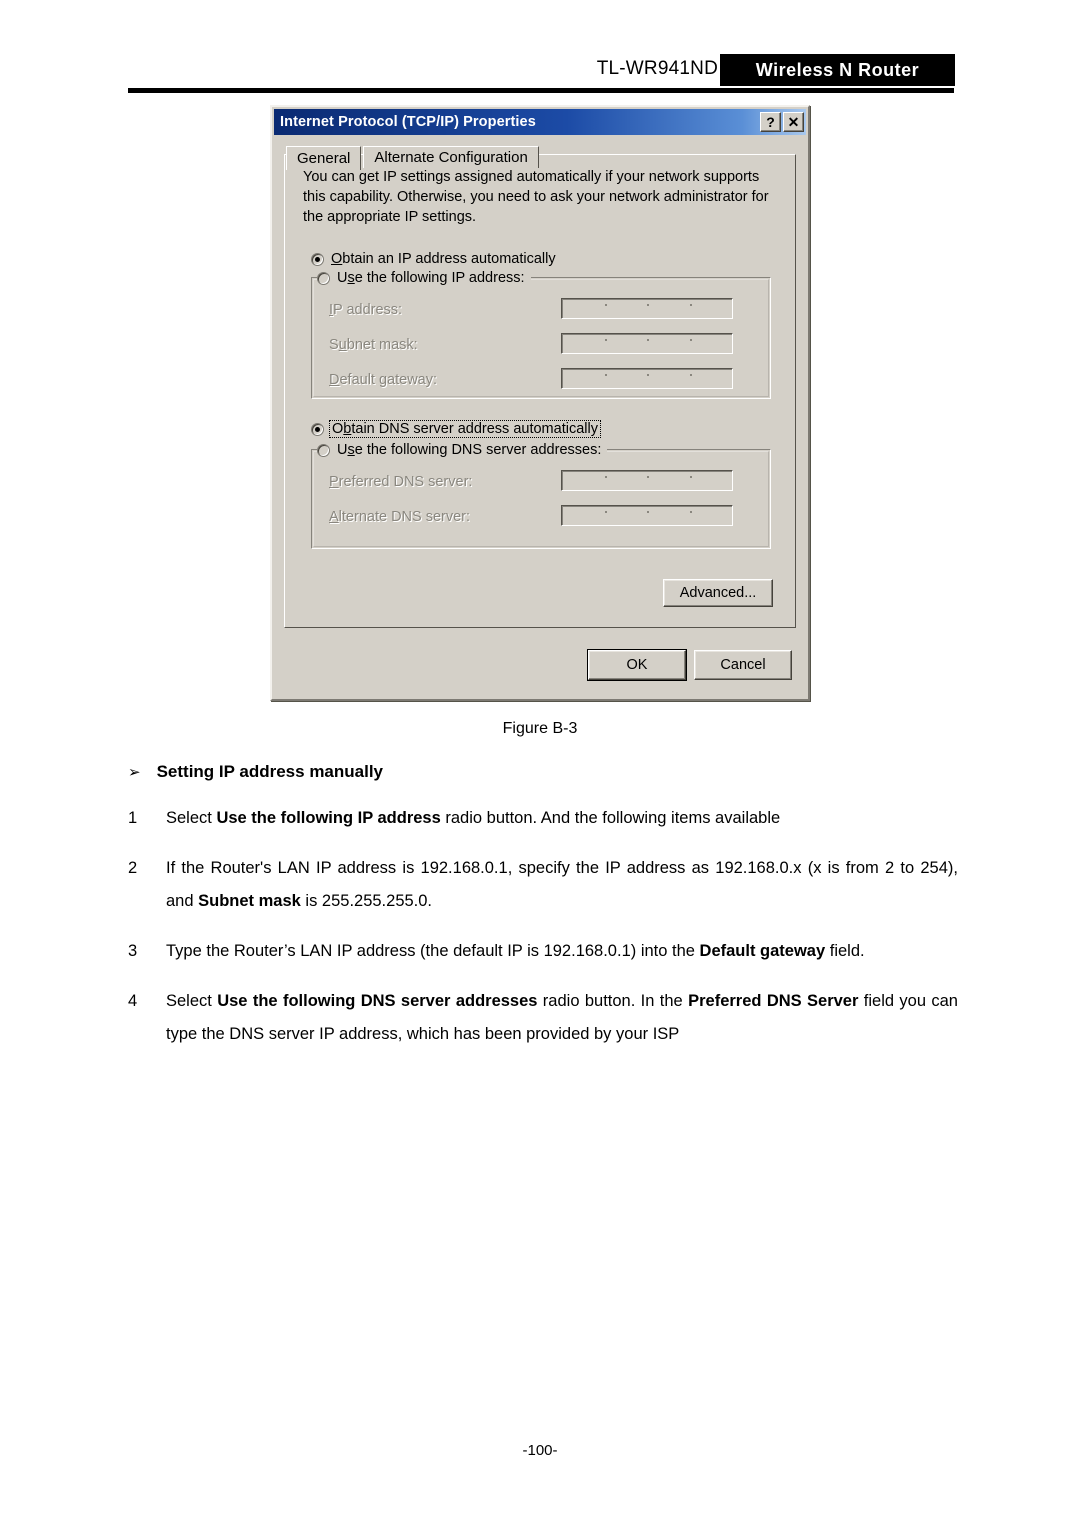  What do you see at coordinates (408, 122) in the screenshot?
I see `dialog-title: Internet Protocol (TCP/IP) Properties` at bounding box center [408, 122].